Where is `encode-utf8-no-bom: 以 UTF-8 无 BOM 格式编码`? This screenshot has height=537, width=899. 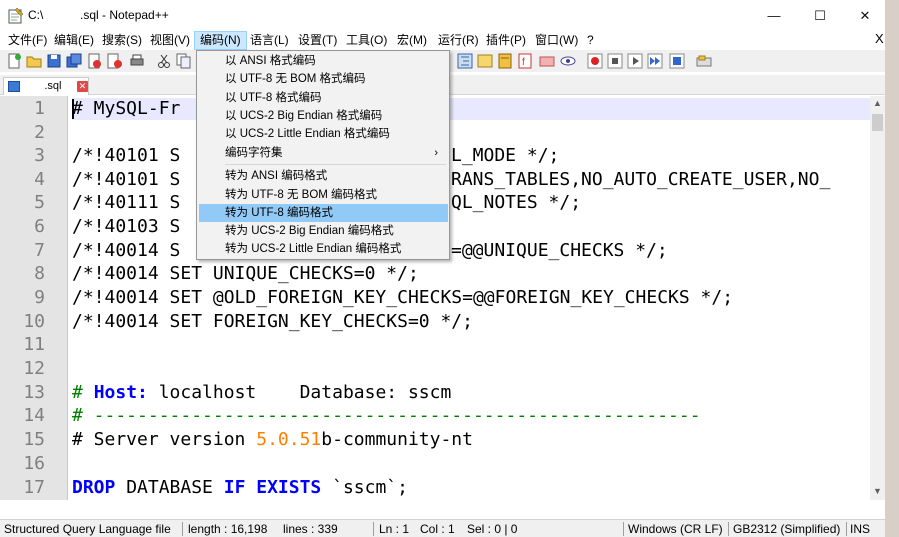
encode-utf8-no-bom: 以 UTF-8 无 BOM 格式编码 is located at coordinates (323, 79).